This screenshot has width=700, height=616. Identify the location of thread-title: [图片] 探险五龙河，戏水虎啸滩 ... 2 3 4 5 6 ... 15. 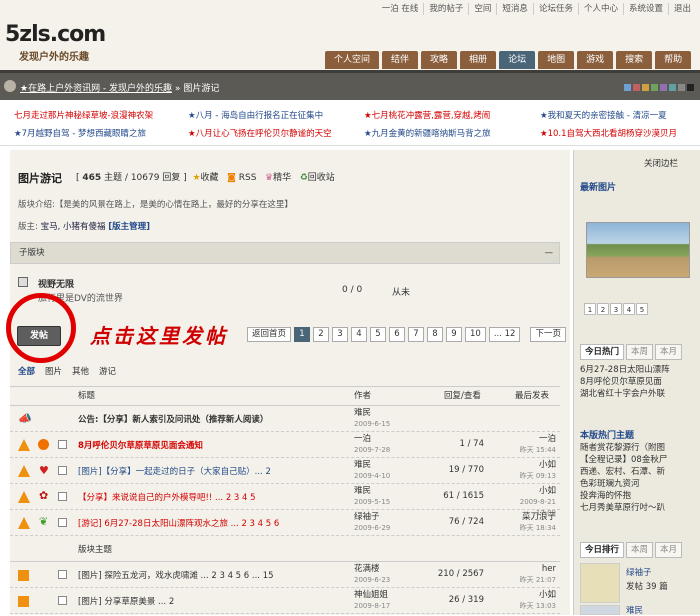
(176, 575).